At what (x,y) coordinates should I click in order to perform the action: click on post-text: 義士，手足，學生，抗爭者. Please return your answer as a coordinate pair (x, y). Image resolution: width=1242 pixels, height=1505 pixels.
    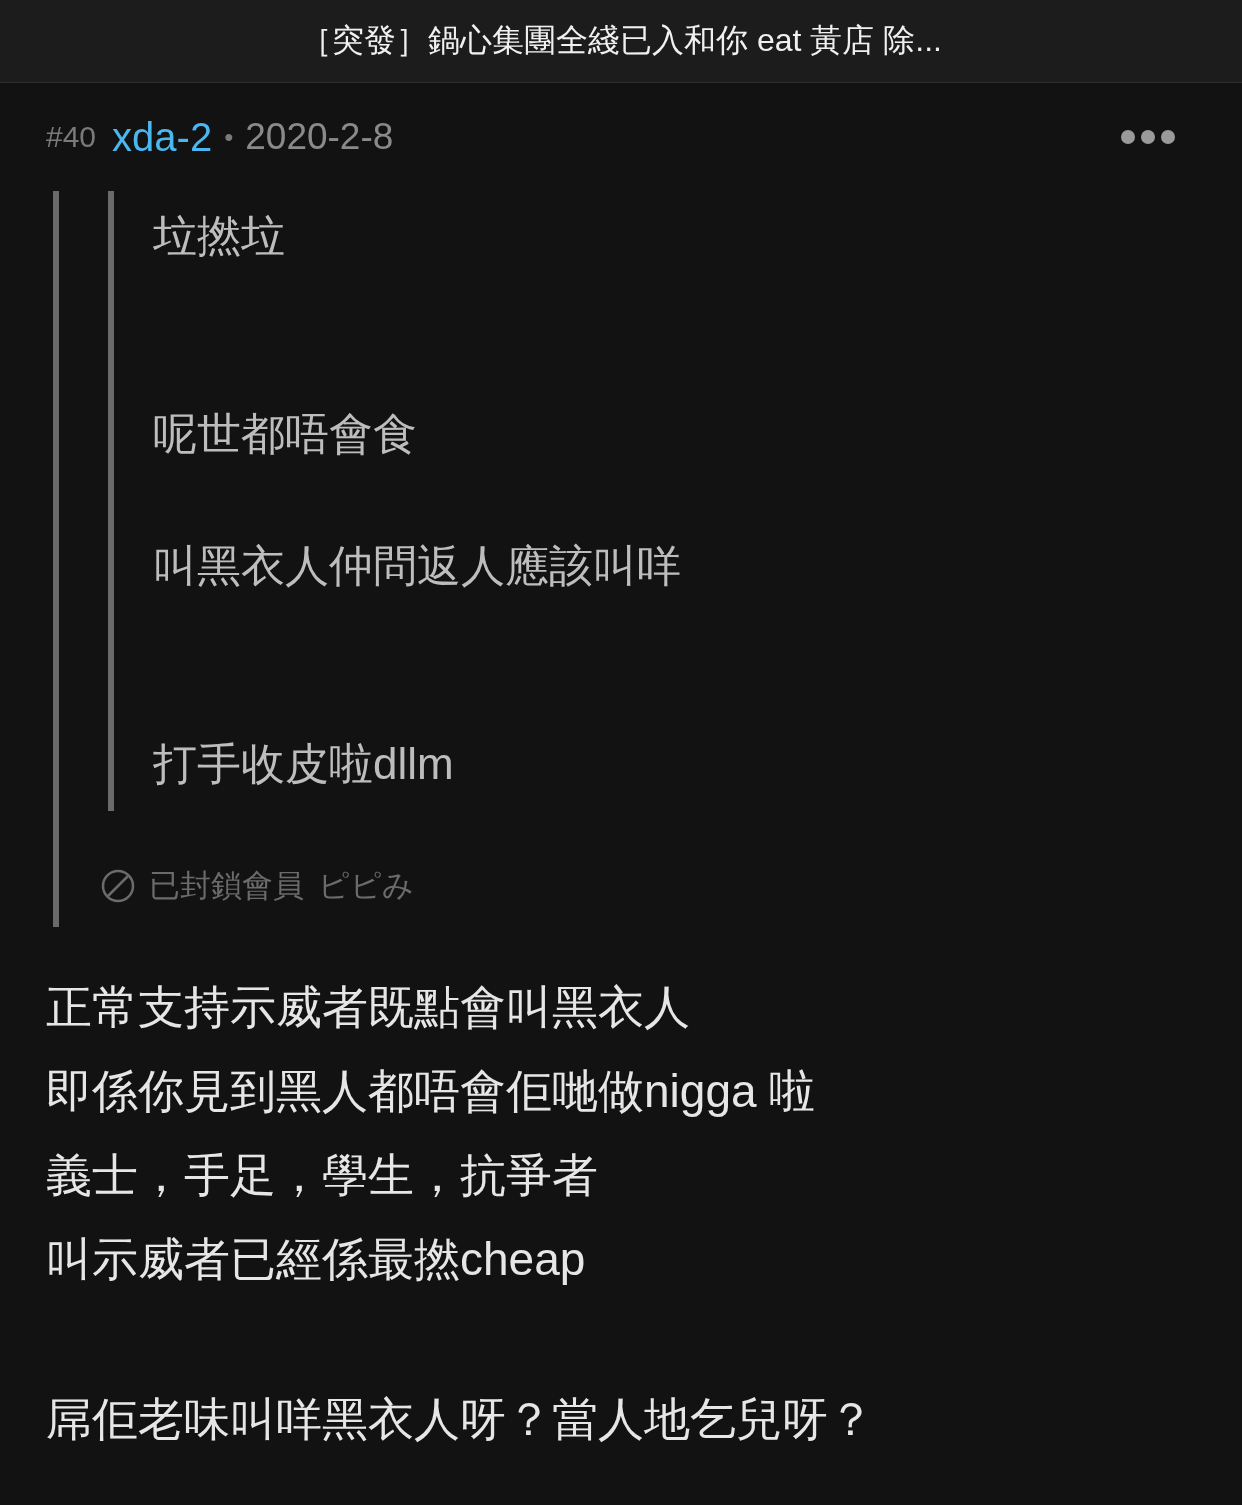
    Looking at the image, I should click on (322, 1175).